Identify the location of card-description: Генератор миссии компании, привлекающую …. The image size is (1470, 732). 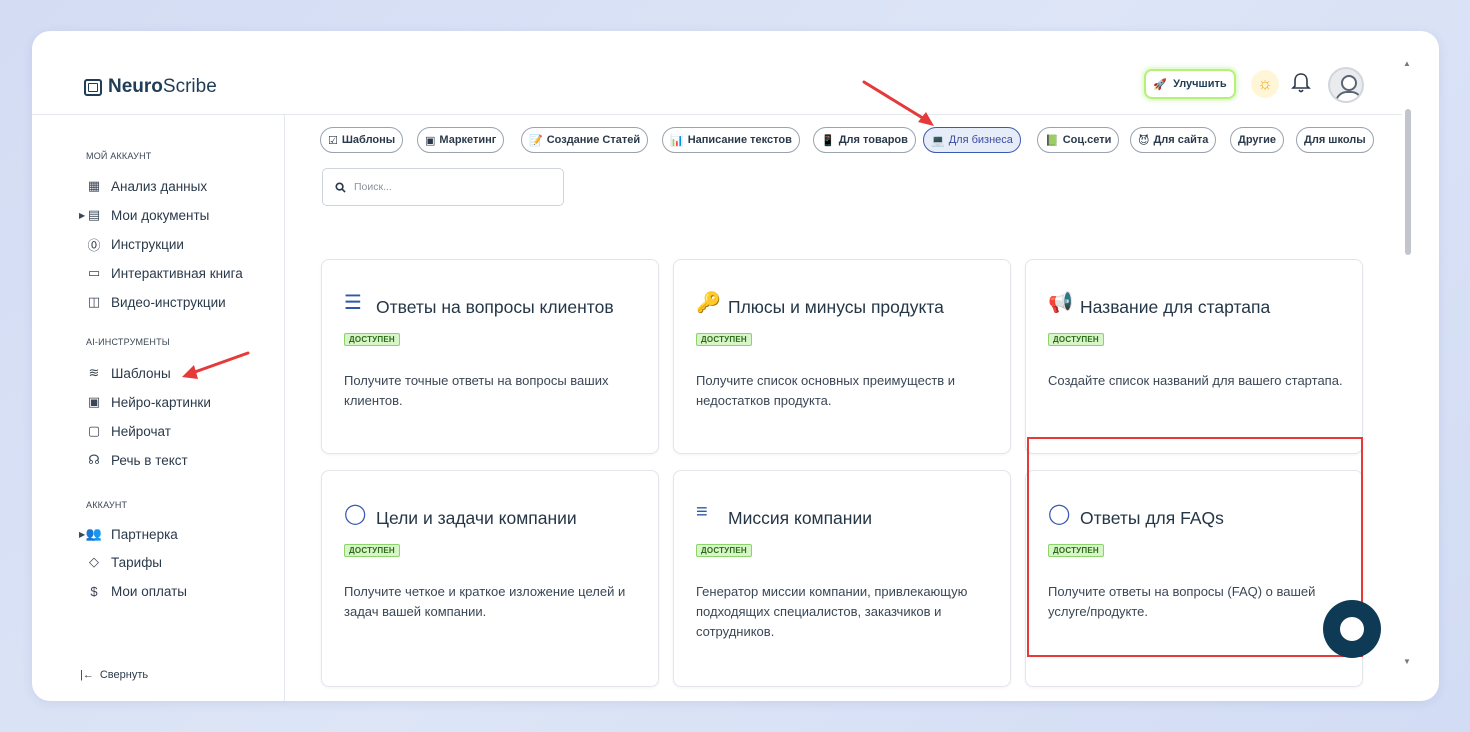
(832, 611).